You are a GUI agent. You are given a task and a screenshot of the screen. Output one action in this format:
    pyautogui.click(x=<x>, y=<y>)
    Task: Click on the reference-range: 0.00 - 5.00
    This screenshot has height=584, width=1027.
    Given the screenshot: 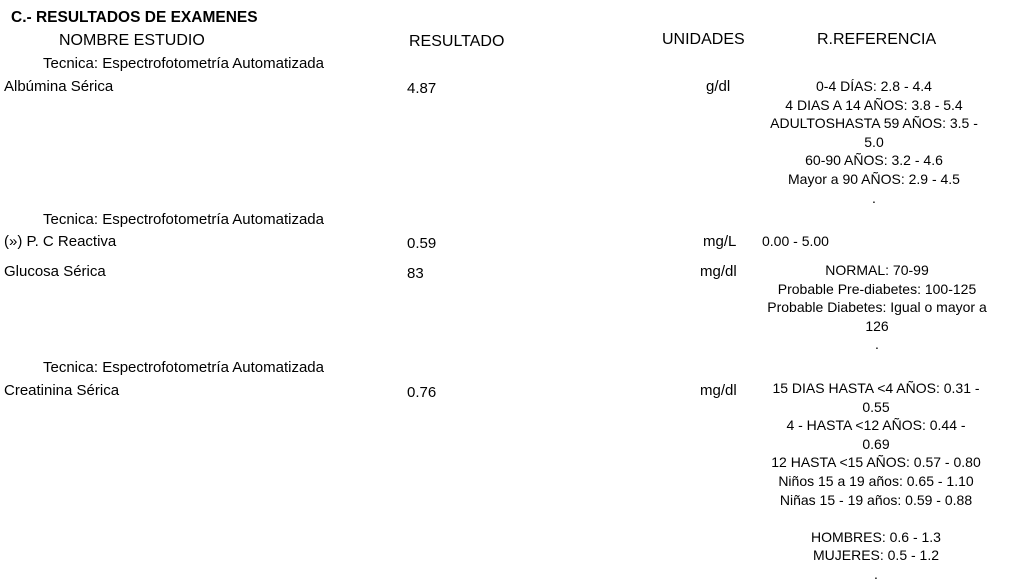 What is the action you would take?
    pyautogui.click(x=795, y=241)
    